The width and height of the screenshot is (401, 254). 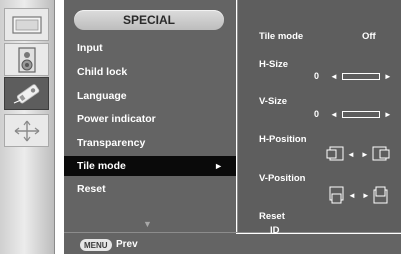 What do you see at coordinates (283, 139) in the screenshot?
I see `h-position-label: H-Position` at bounding box center [283, 139].